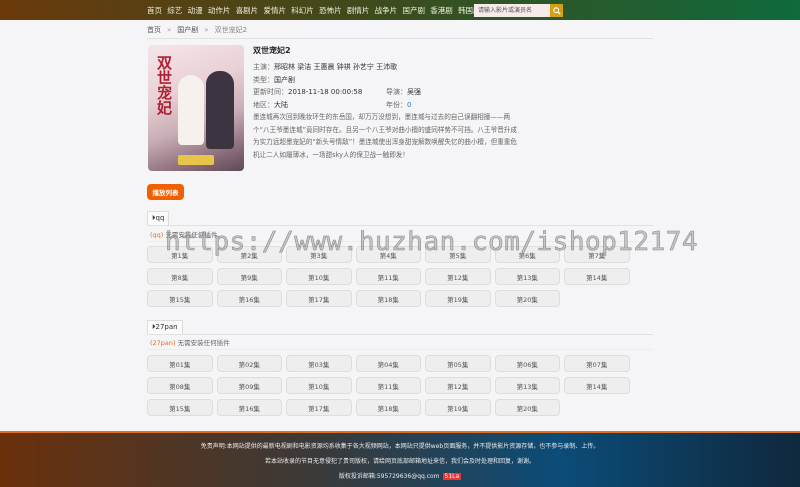  What do you see at coordinates (556, 10) in the screenshot?
I see `search-button` at bounding box center [556, 10].